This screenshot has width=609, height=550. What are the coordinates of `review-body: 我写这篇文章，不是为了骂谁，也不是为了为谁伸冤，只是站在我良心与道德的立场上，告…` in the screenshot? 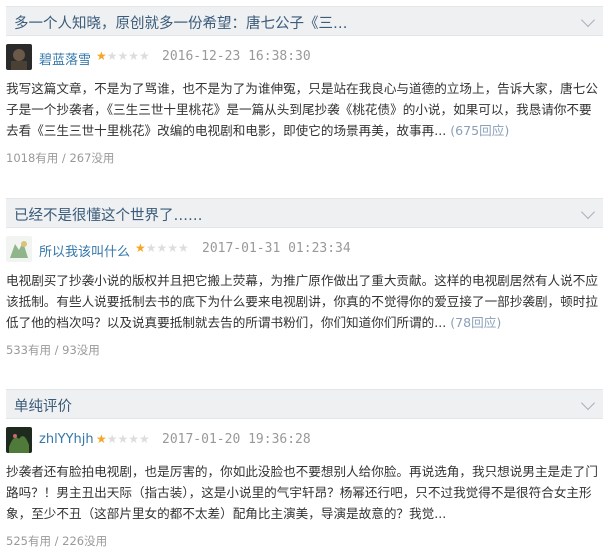 It's located at (304, 109).